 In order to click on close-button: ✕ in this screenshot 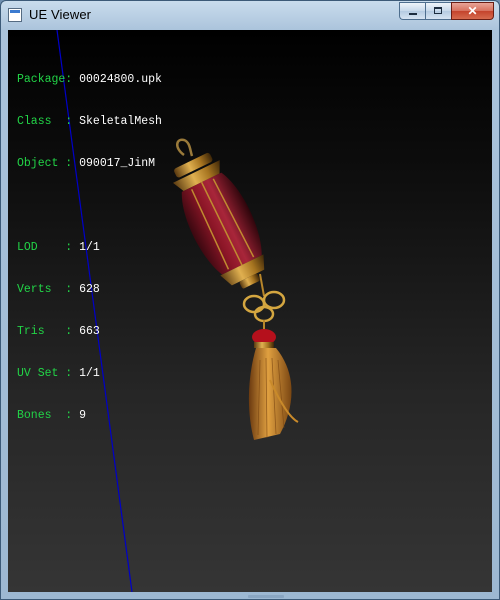, I will do `click(472, 11)`.